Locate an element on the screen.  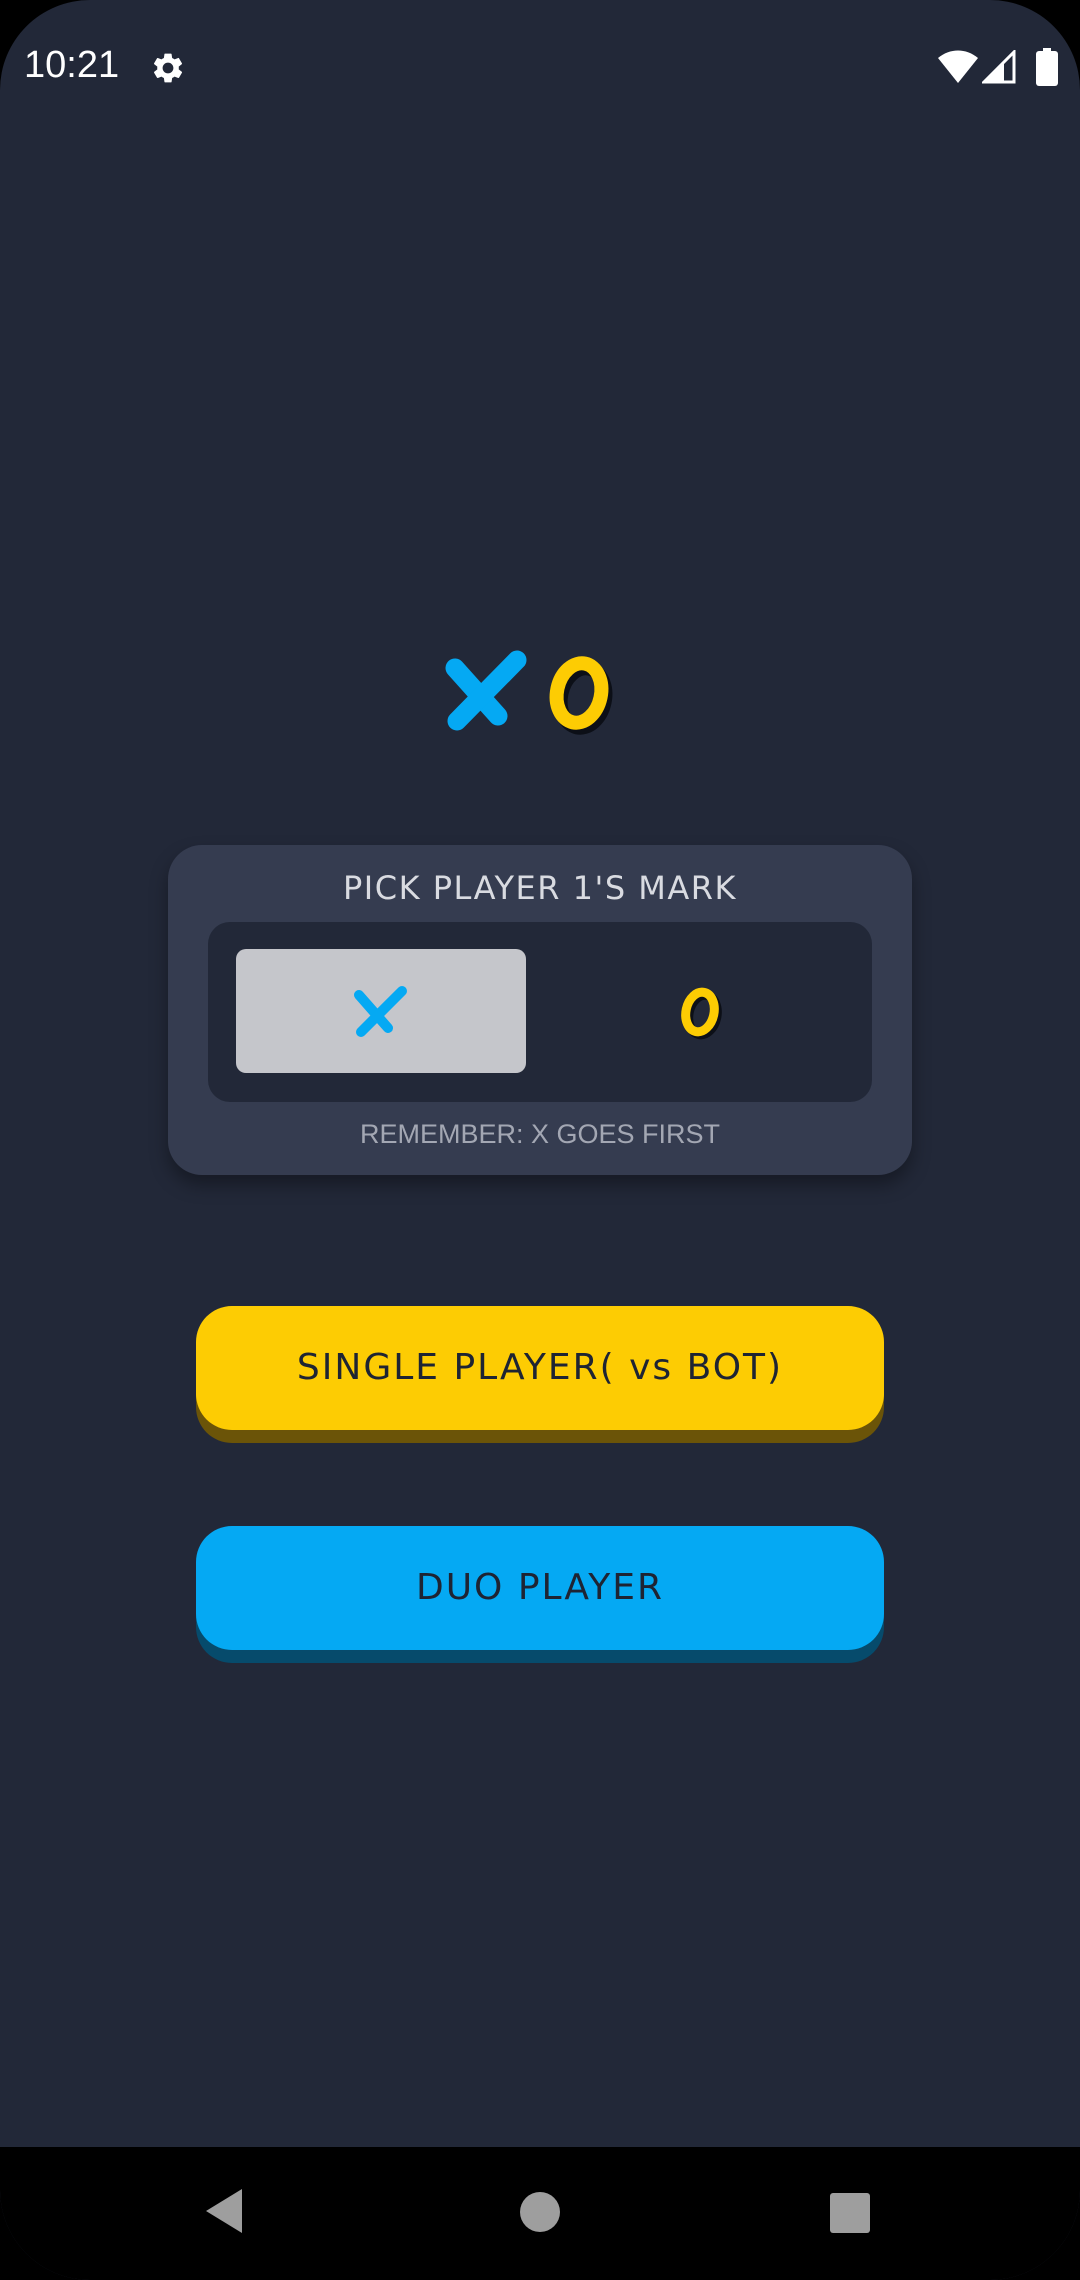
app-logo is located at coordinates (540, 695).